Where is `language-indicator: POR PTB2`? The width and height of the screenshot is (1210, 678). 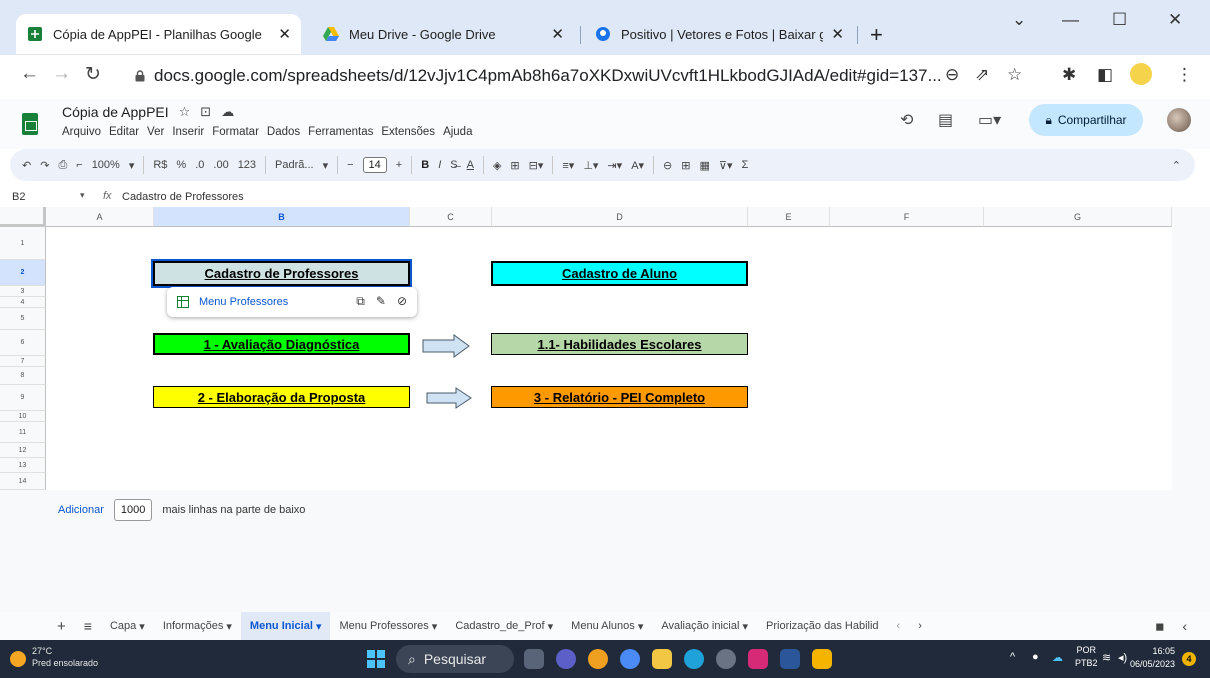 language-indicator: POR PTB2 is located at coordinates (1086, 657).